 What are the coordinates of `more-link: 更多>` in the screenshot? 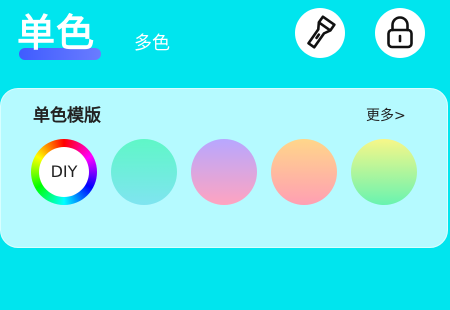 It's located at (386, 116).